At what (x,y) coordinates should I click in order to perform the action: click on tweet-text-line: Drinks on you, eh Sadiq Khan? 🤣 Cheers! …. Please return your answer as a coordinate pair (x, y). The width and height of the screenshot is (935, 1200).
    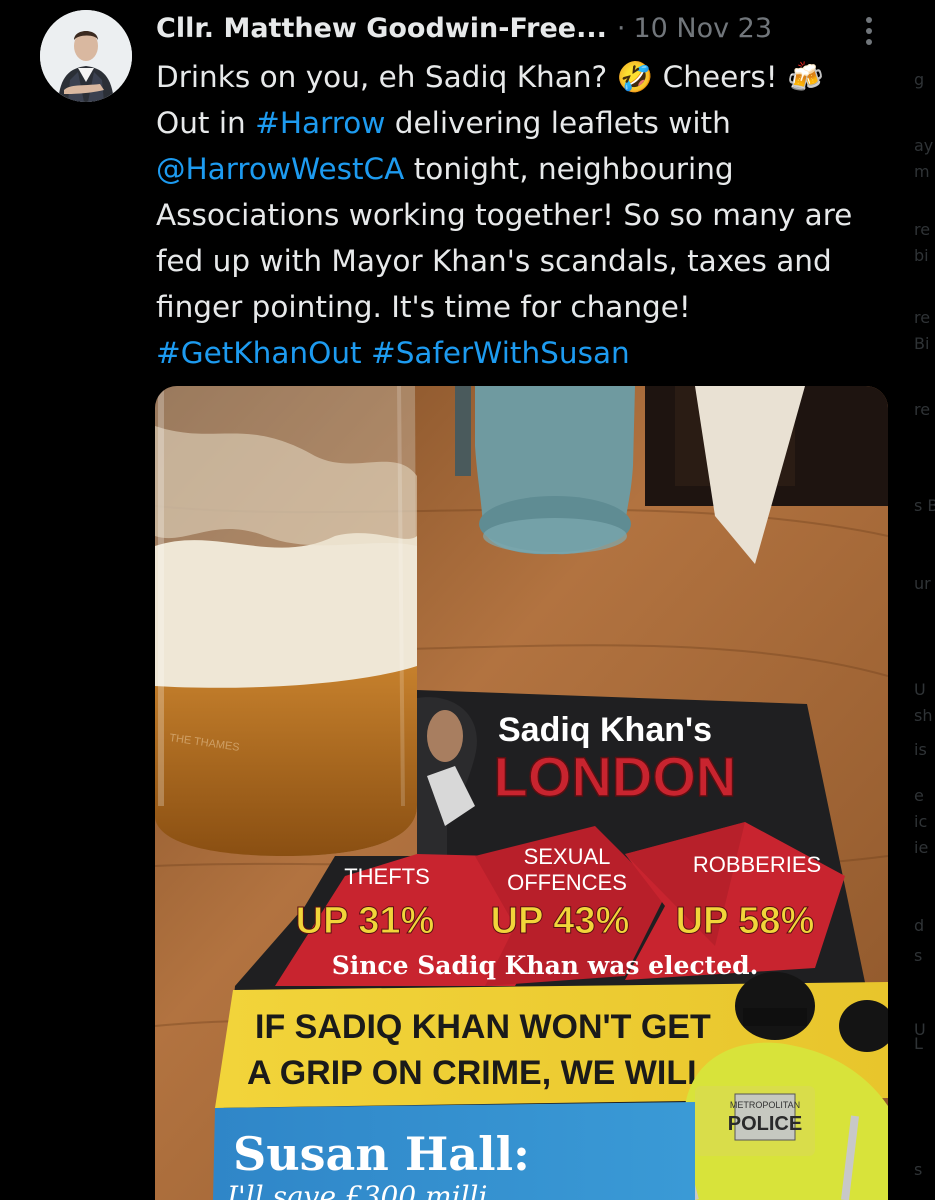
    Looking at the image, I should click on (528, 77).